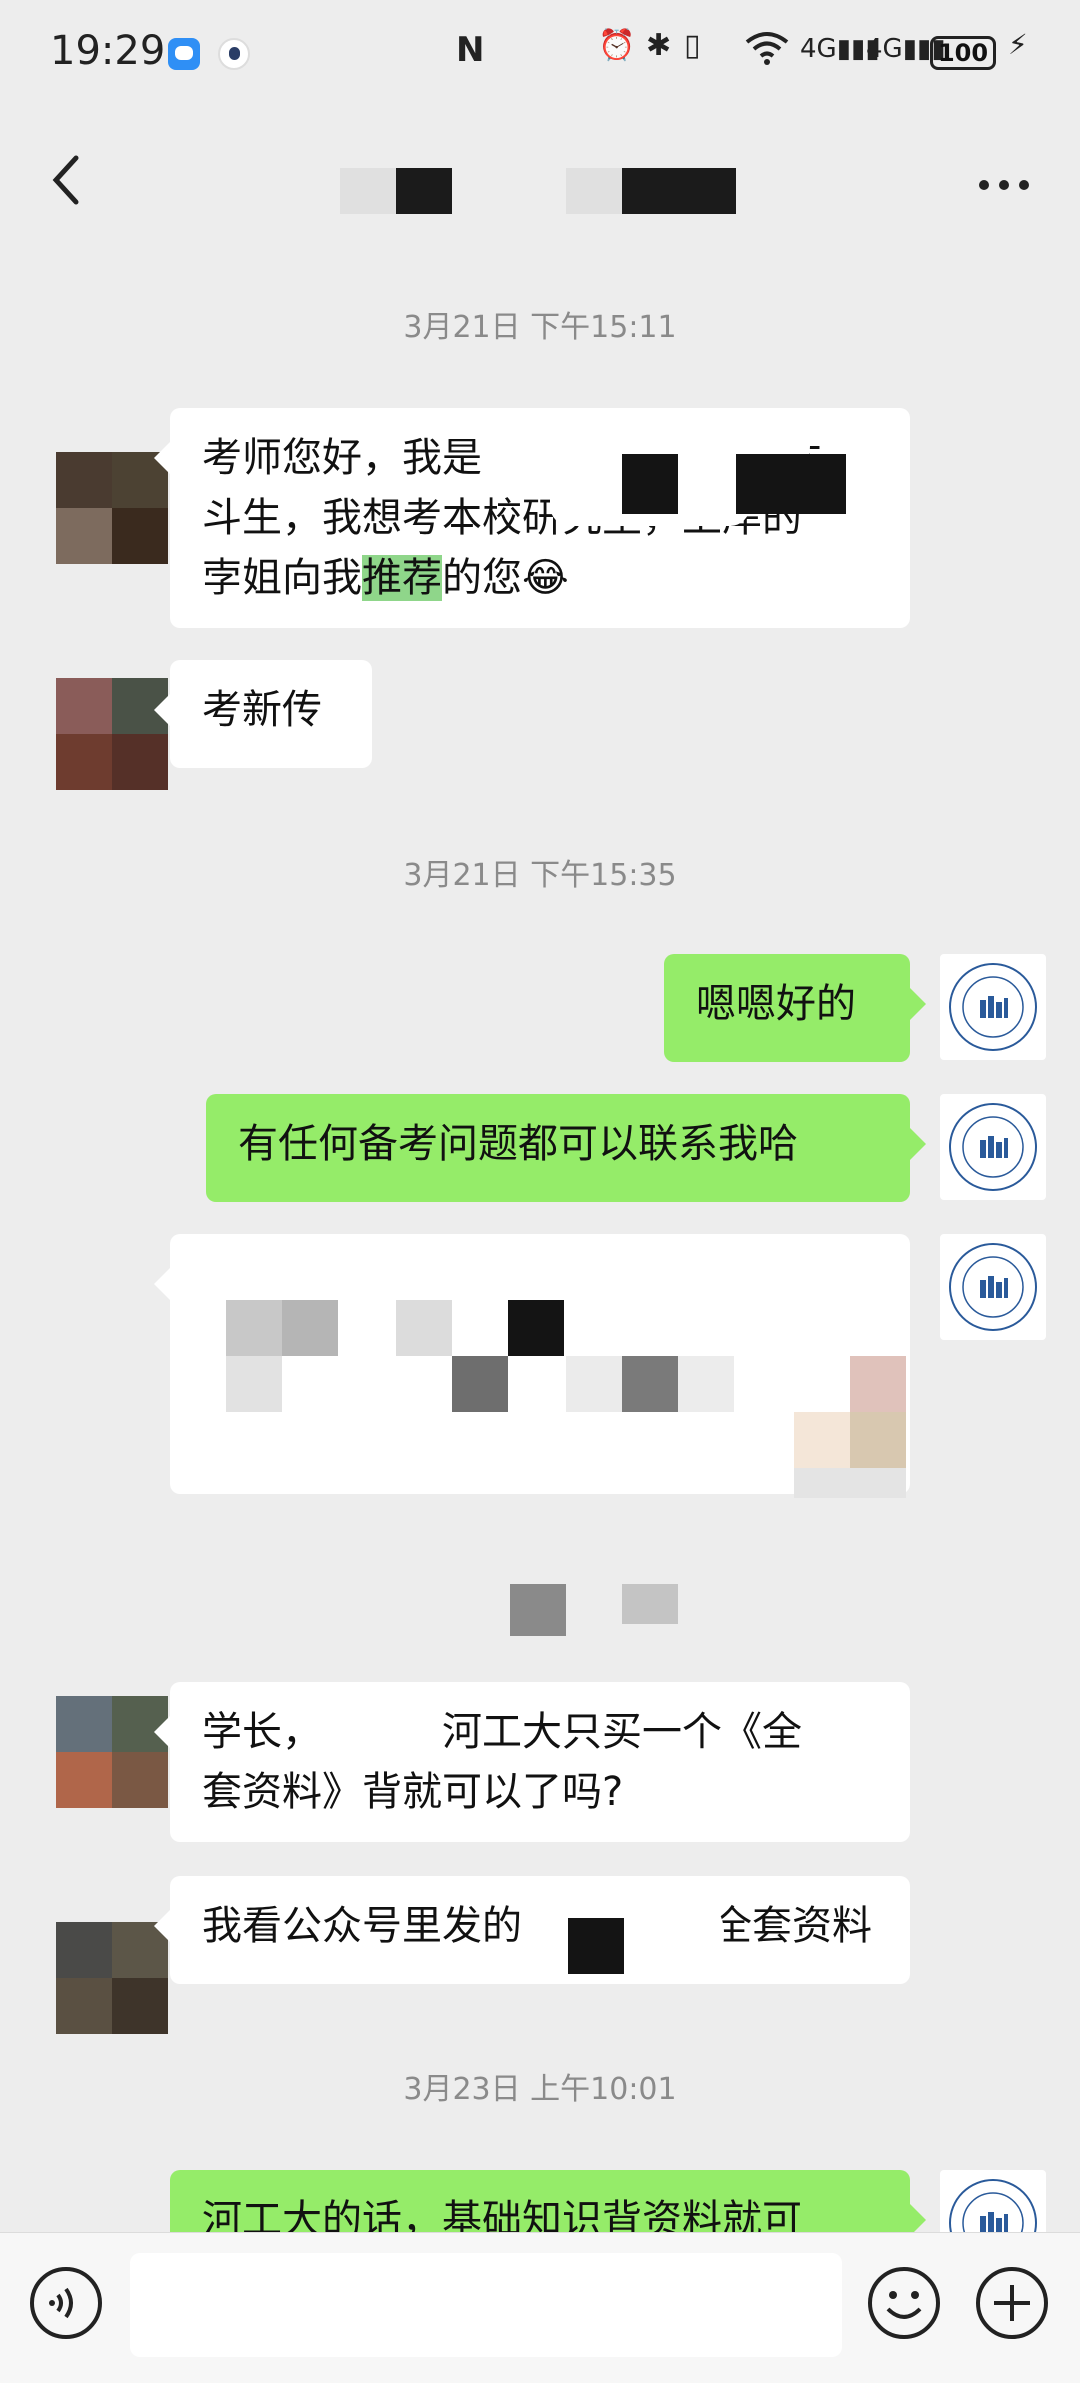 This screenshot has height=2383, width=1080. I want to click on wifi-icon, so click(767, 52).